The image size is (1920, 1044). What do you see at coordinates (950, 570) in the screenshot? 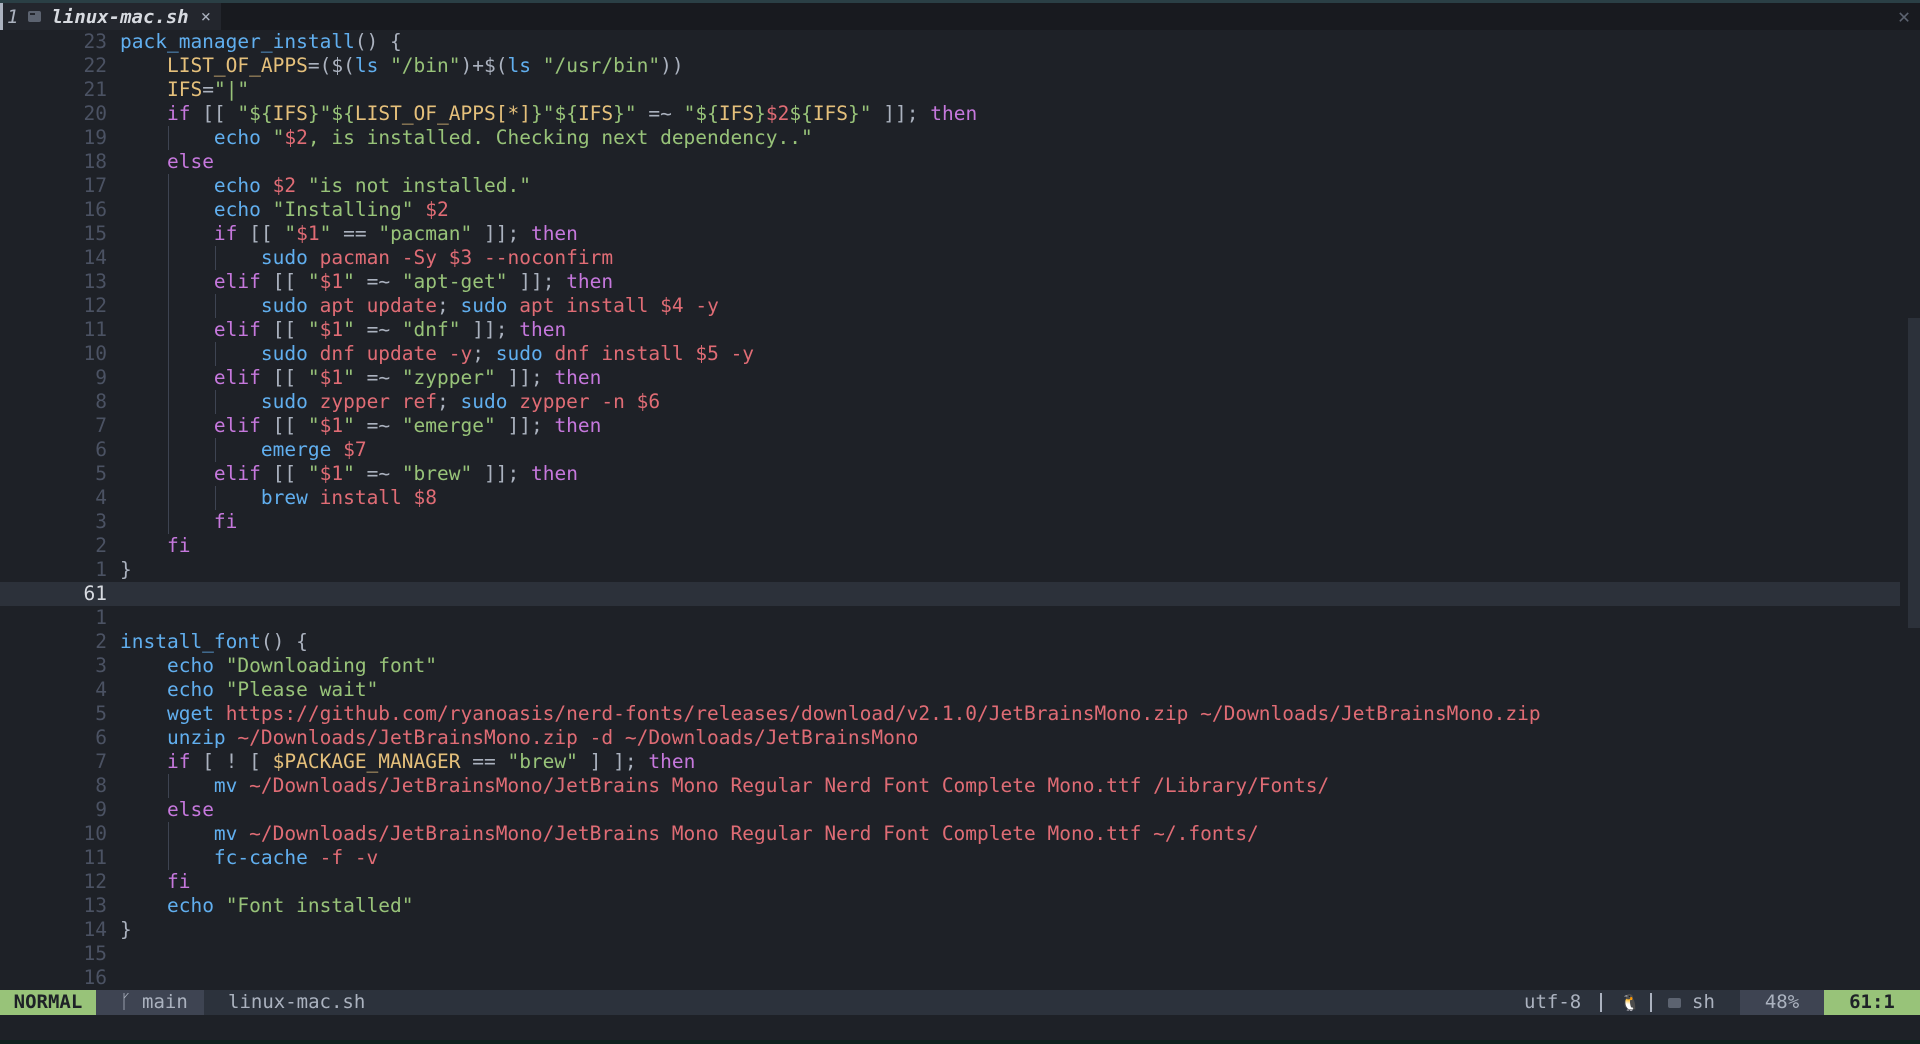
I see `code-line: 1}` at bounding box center [950, 570].